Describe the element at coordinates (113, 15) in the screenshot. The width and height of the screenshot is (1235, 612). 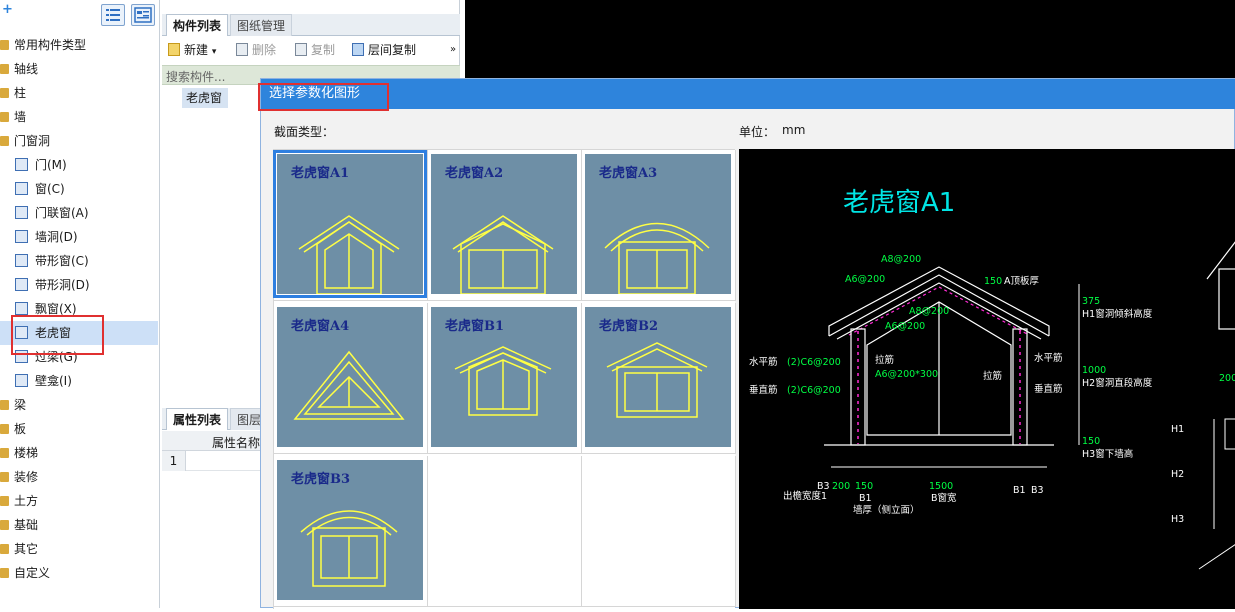
I see `list-view-button` at that location.